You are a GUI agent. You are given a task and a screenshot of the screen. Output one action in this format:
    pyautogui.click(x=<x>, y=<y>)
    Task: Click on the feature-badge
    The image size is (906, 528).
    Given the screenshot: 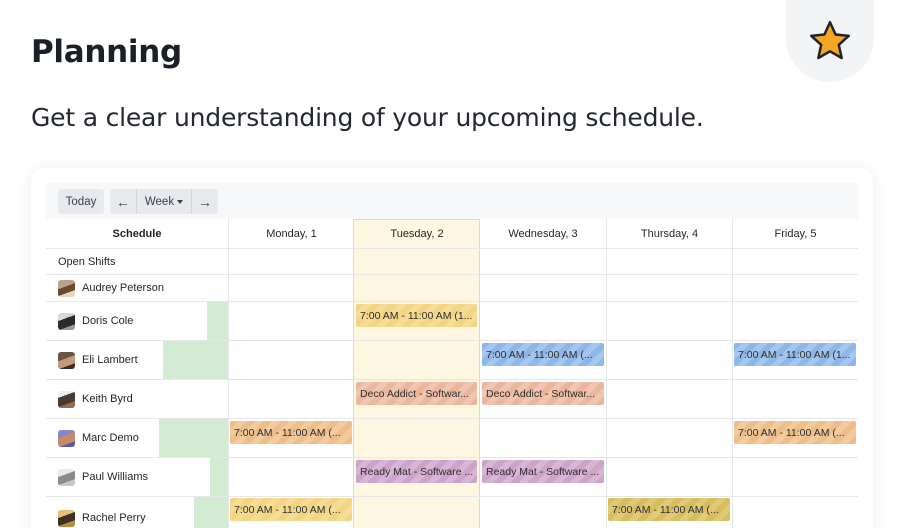 What is the action you would take?
    pyautogui.click(x=830, y=41)
    